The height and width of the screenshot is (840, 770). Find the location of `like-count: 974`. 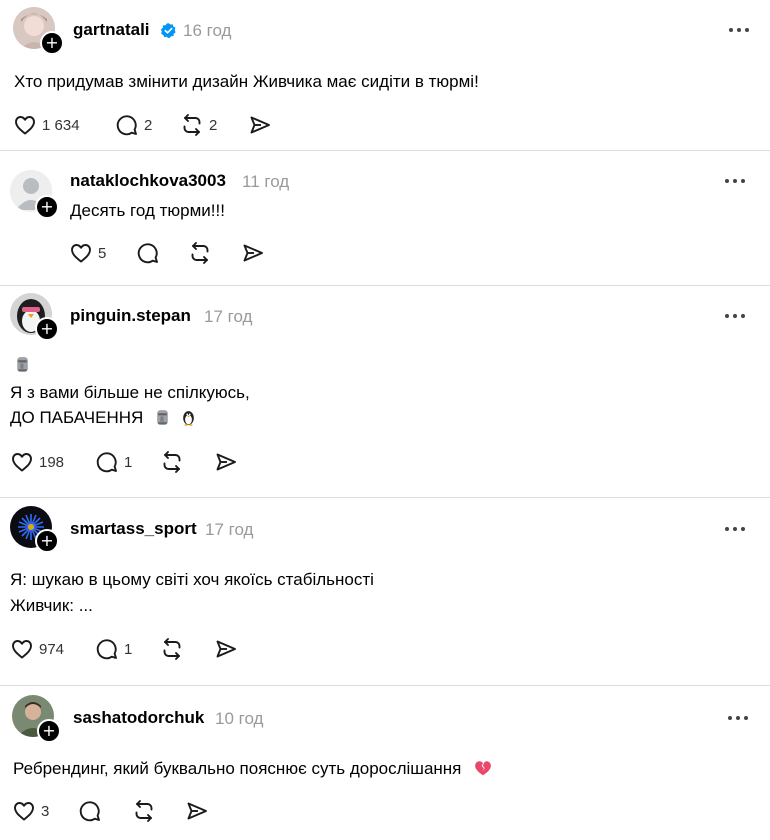

like-count: 974 is located at coordinates (52, 649).